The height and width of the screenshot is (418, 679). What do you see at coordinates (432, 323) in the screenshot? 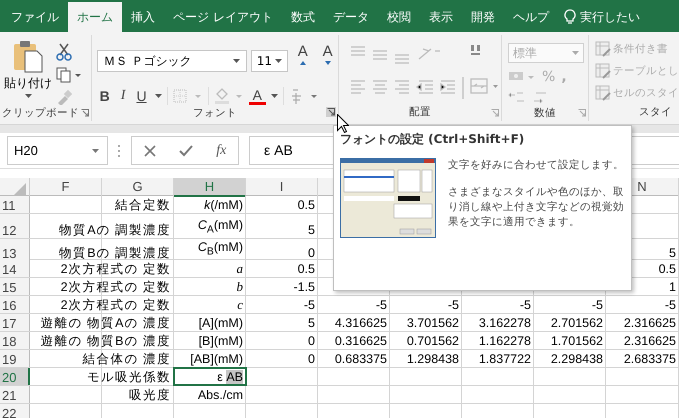
I see `cell-text: 3.701562` at bounding box center [432, 323].